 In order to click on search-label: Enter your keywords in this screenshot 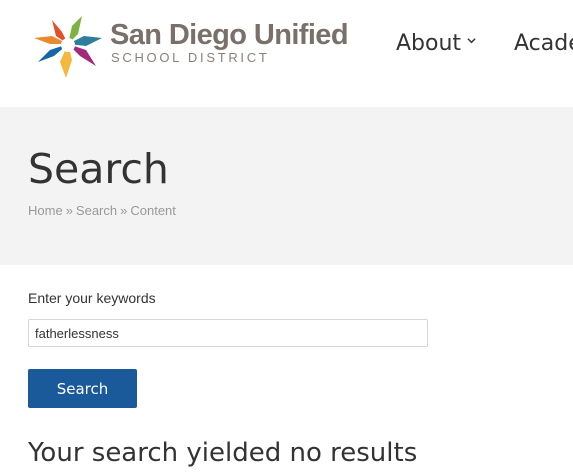, I will do `click(92, 298)`.